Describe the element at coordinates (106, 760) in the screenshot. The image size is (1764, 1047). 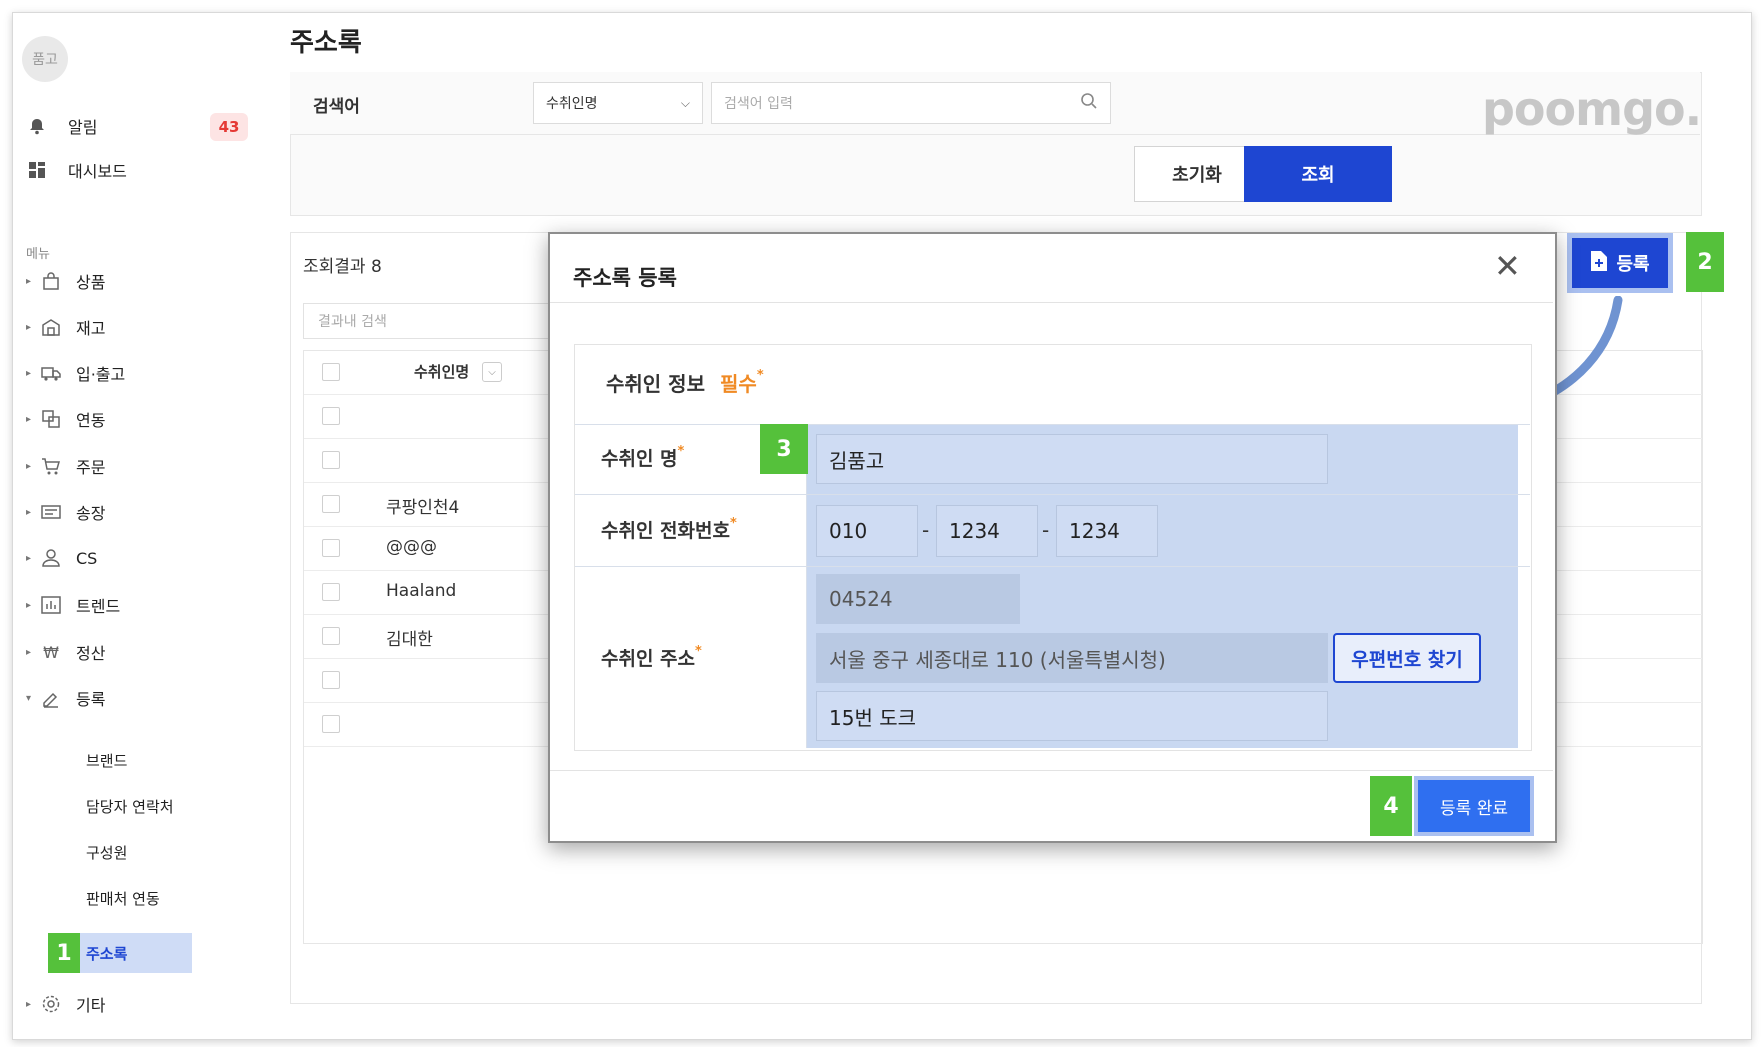
I see `sidebar-subitem-brand: 브랜드` at that location.